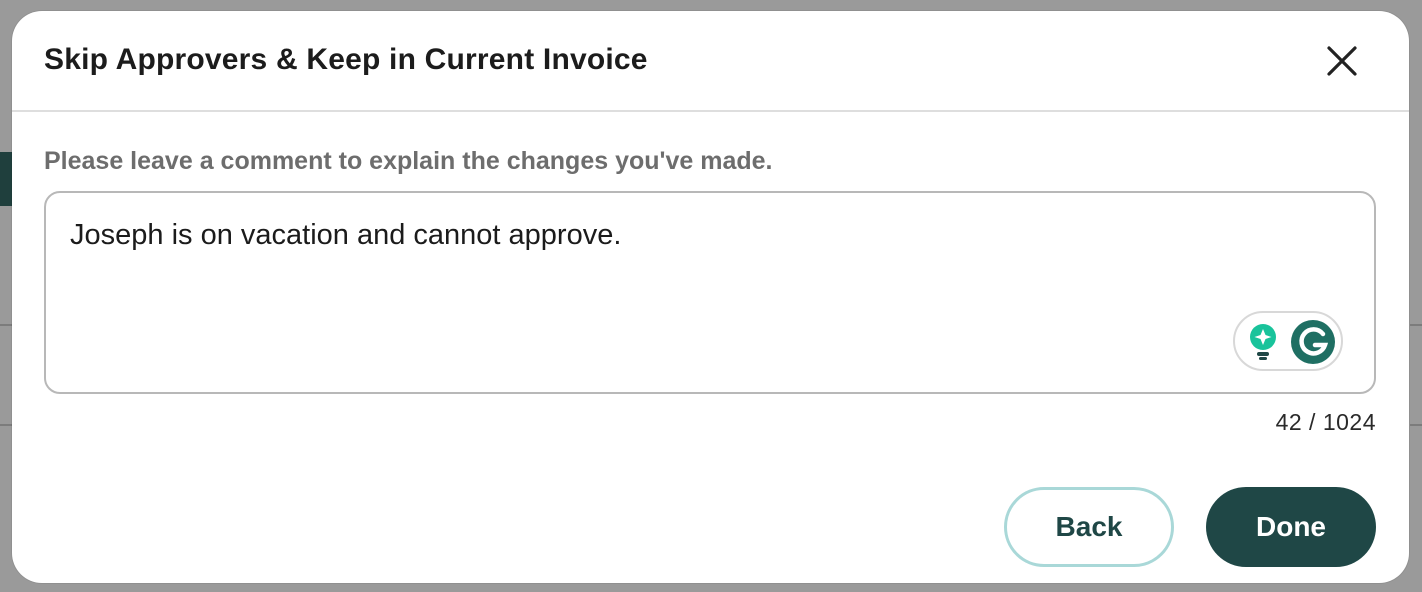 The height and width of the screenshot is (592, 1422). What do you see at coordinates (6, 179) in the screenshot?
I see `background-header-bar` at bounding box center [6, 179].